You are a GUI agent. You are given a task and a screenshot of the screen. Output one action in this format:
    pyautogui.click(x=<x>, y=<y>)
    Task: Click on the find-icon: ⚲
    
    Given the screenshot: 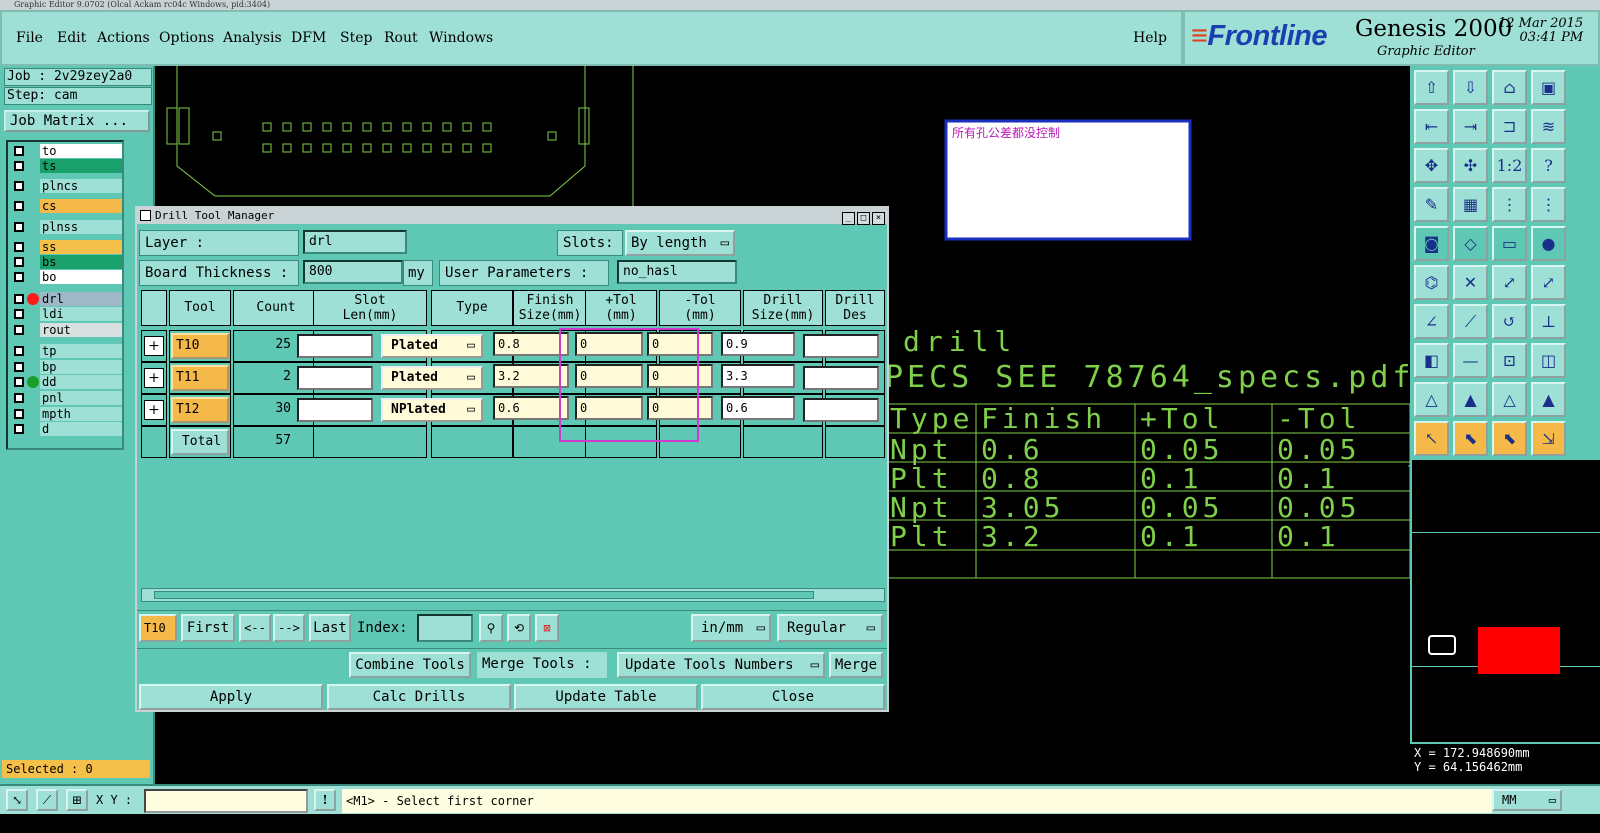 What is the action you would take?
    pyautogui.click(x=491, y=628)
    